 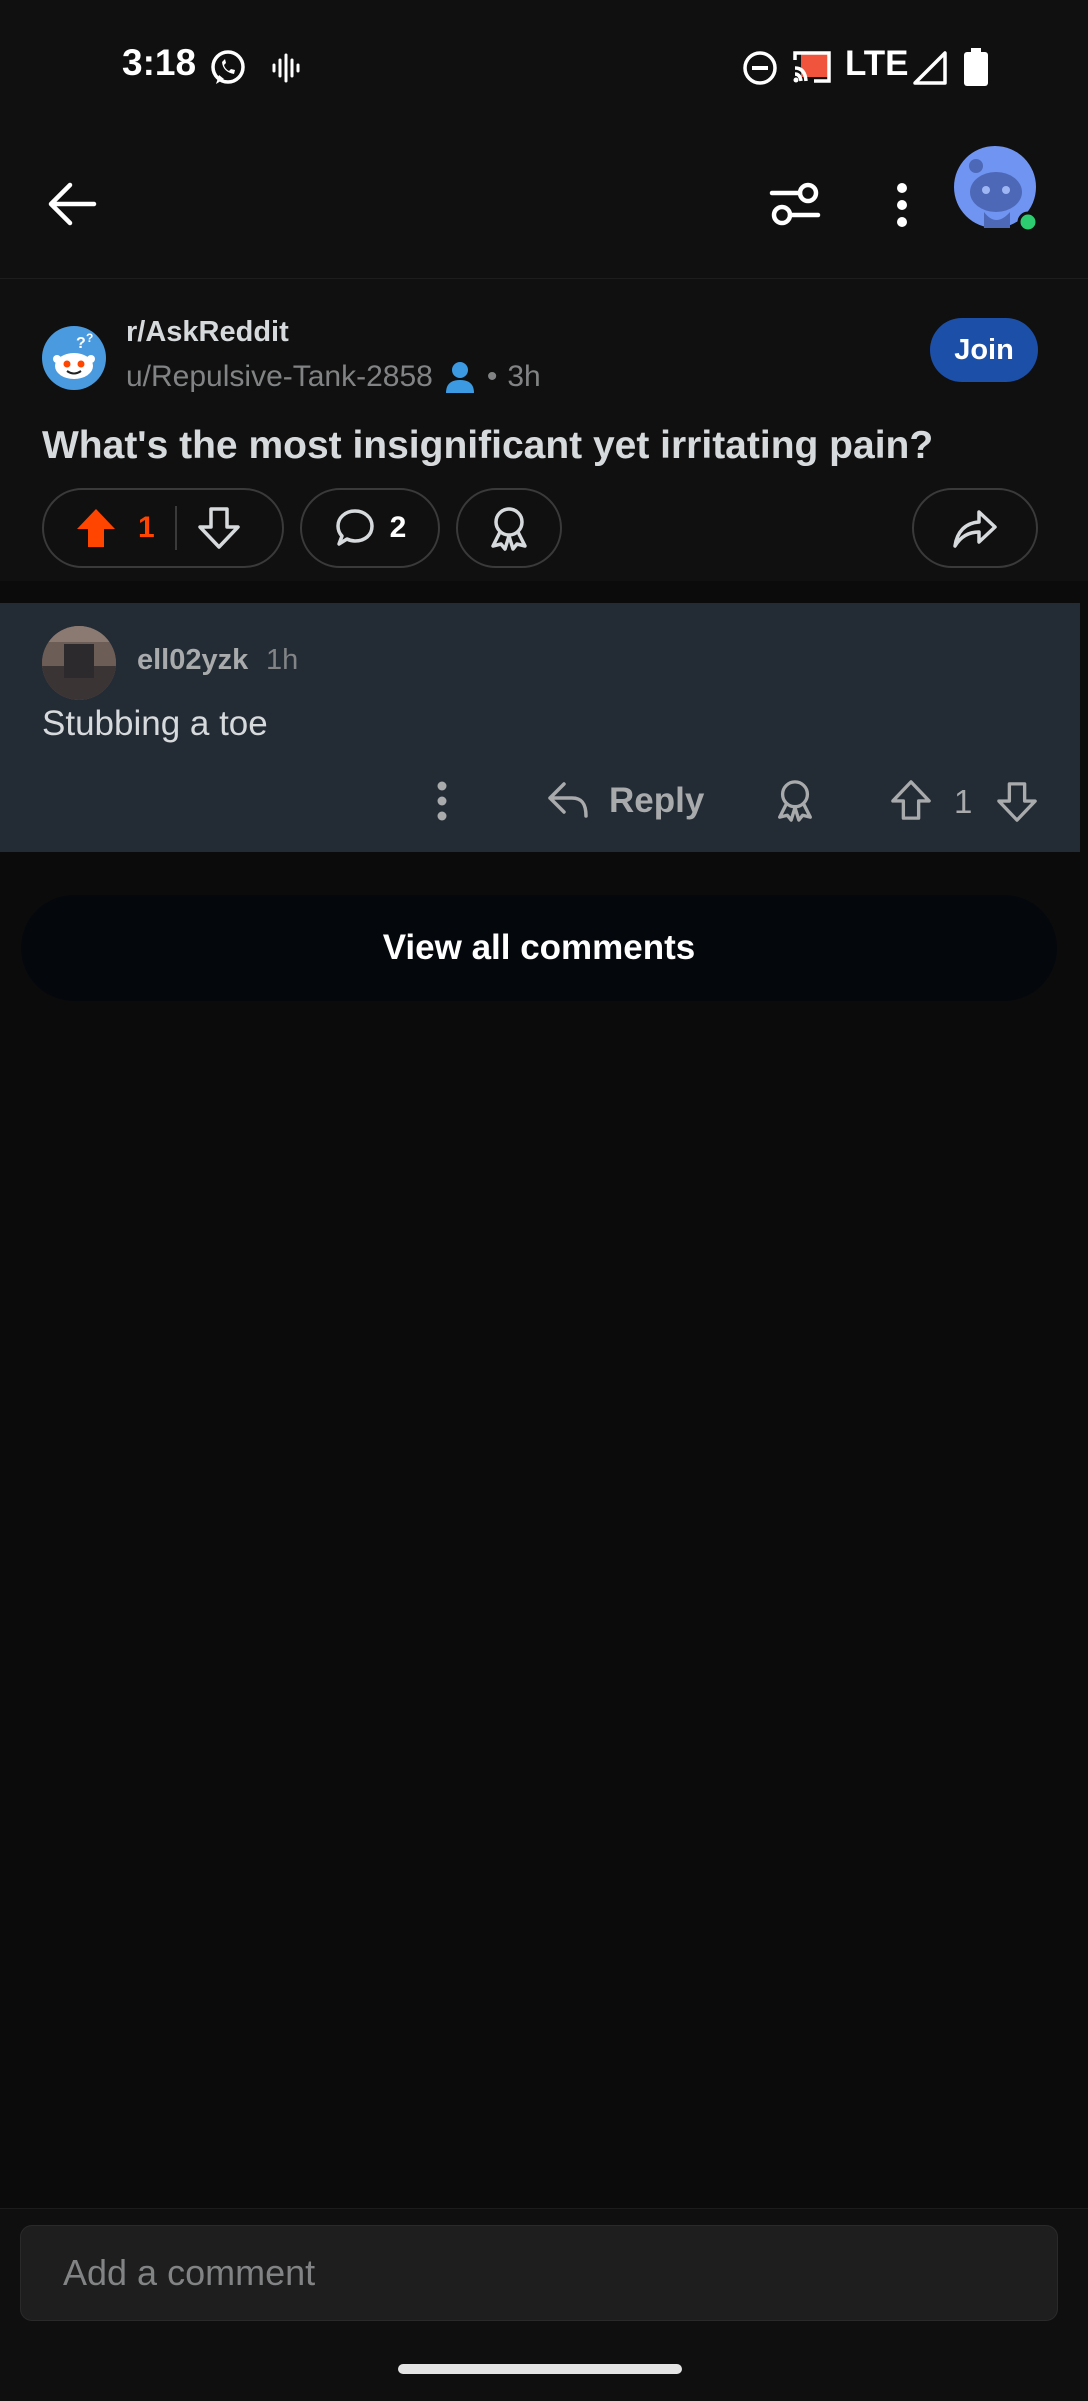 I want to click on award-button, so click(x=509, y=528).